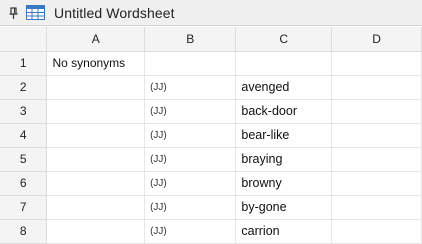 The width and height of the screenshot is (422, 244). I want to click on cell-b8: (JJ), so click(190, 231).